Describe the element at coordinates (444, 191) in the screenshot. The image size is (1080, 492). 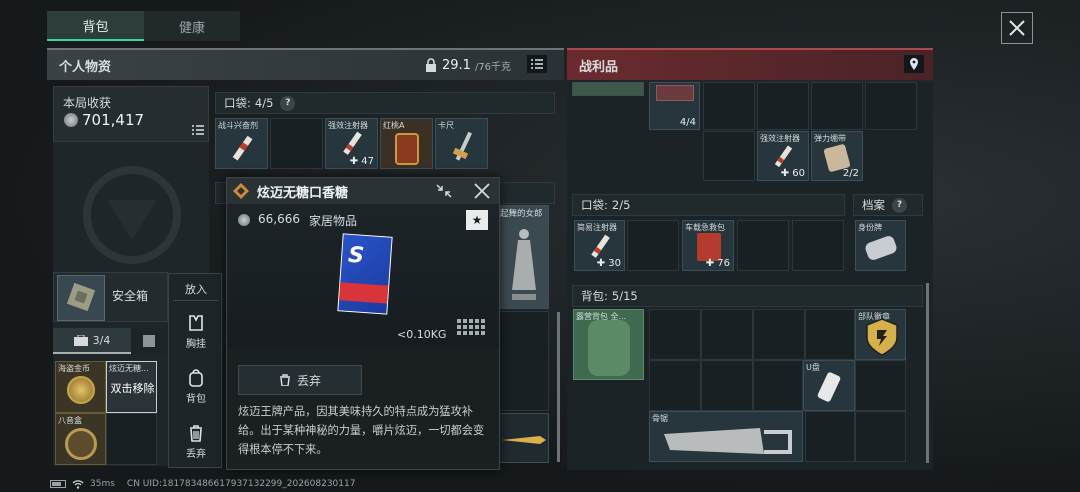
I see `collapse-icon` at that location.